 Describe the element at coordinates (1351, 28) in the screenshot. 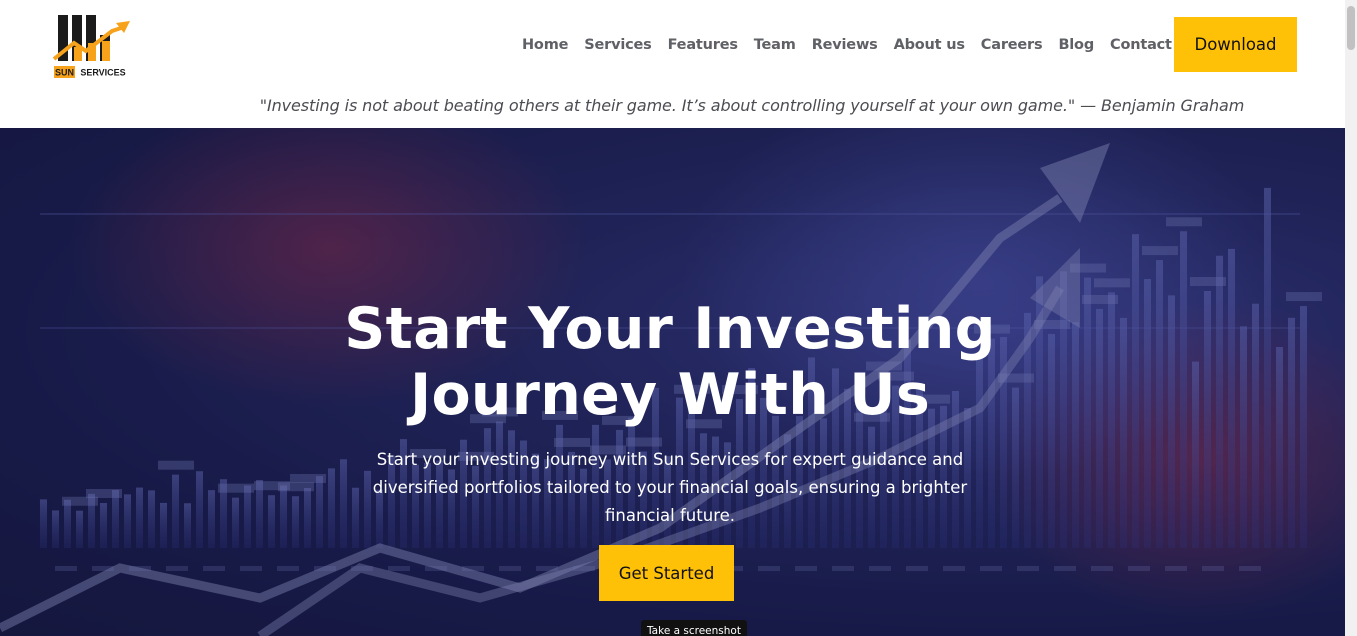

I see `scrollbar-thumb` at that location.